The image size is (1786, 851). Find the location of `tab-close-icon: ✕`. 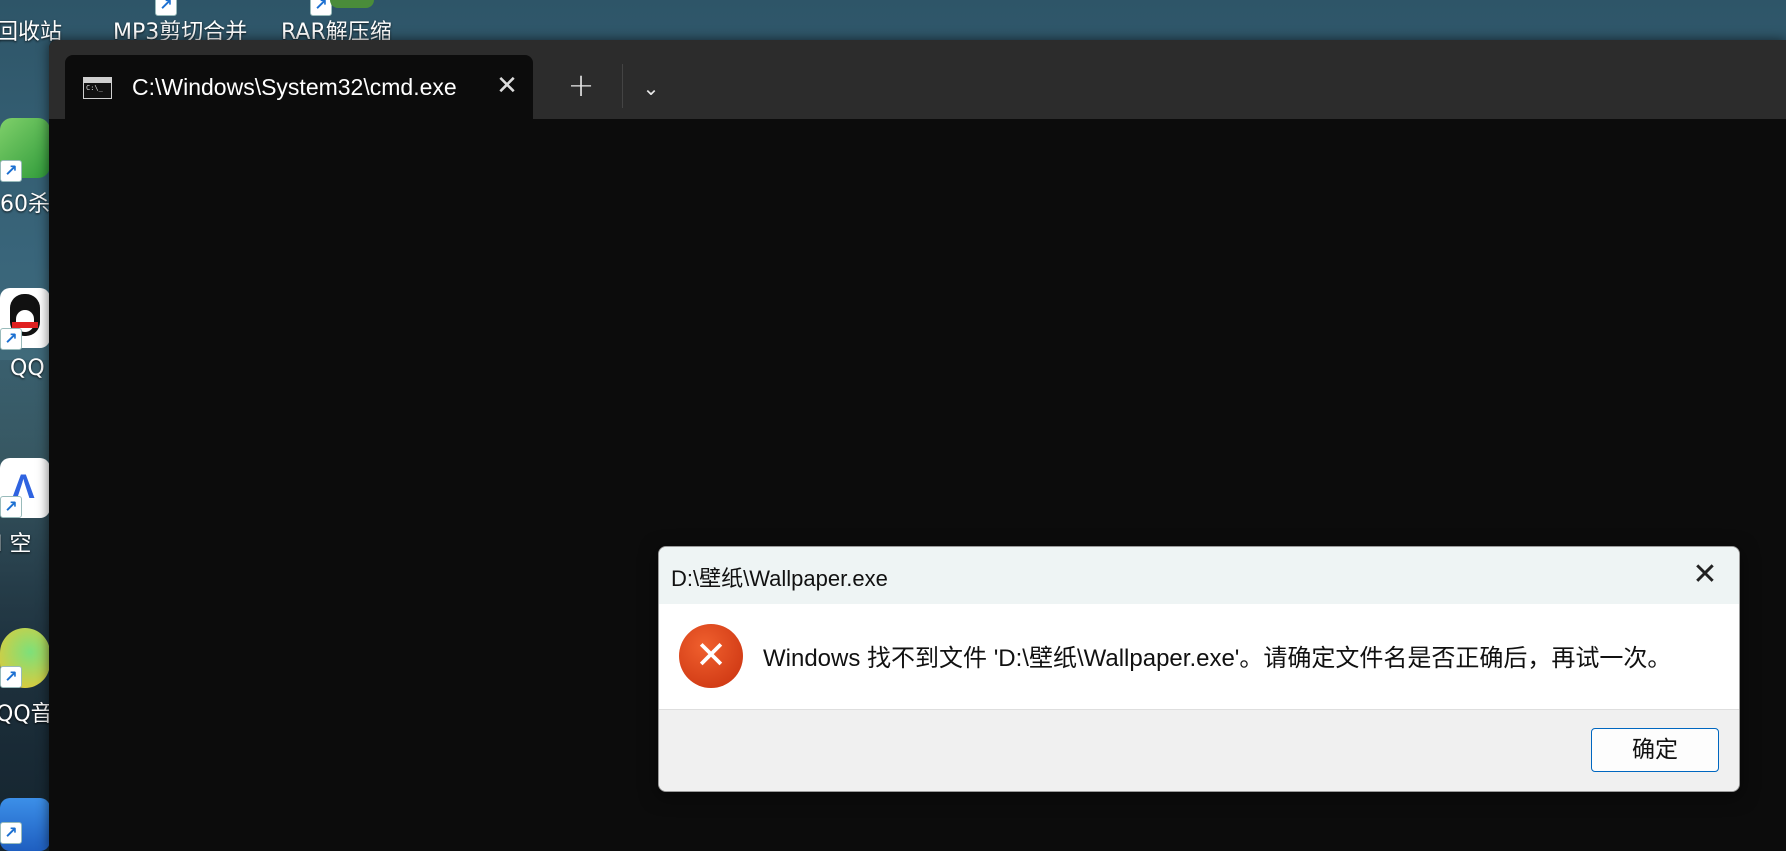

tab-close-icon: ✕ is located at coordinates (507, 86).